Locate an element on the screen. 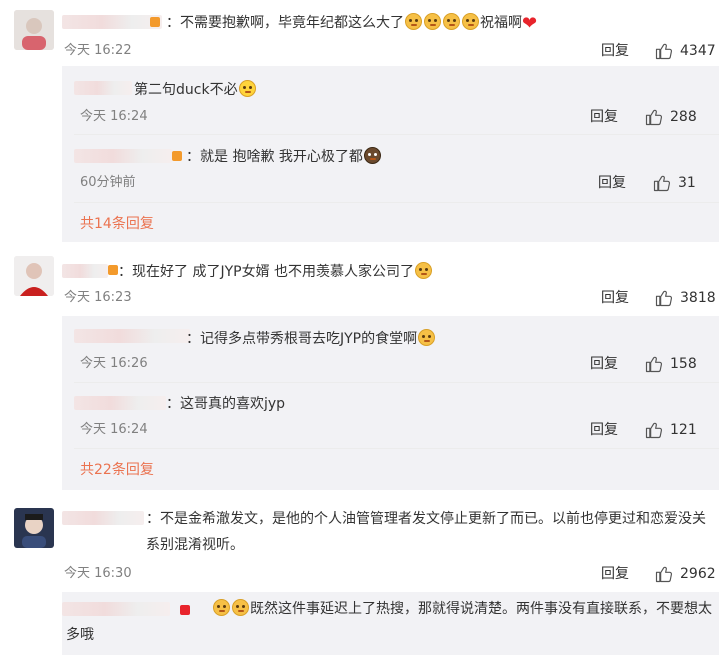 This screenshot has width=719, height=655. like-button: 2962 is located at coordinates (685, 574).